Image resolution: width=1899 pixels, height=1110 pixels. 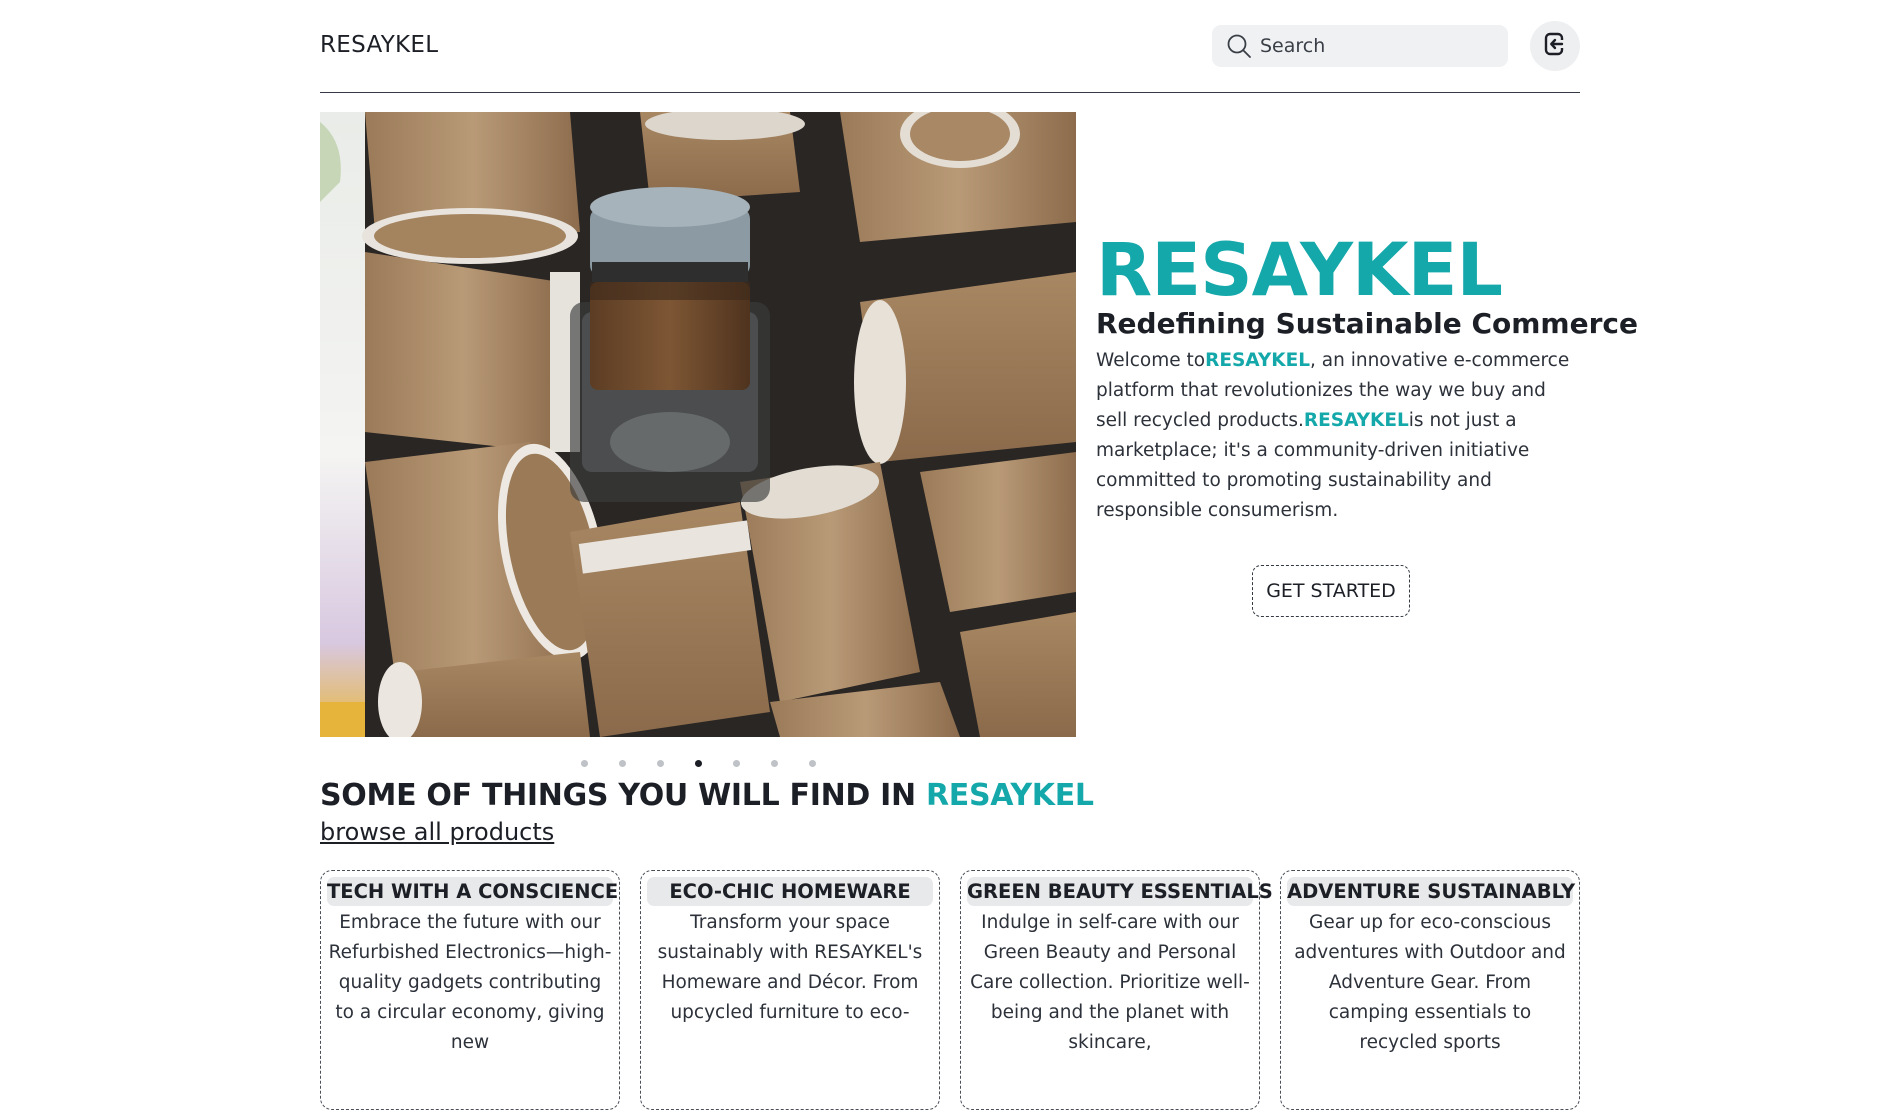 I want to click on login-button, so click(x=1555, y=46).